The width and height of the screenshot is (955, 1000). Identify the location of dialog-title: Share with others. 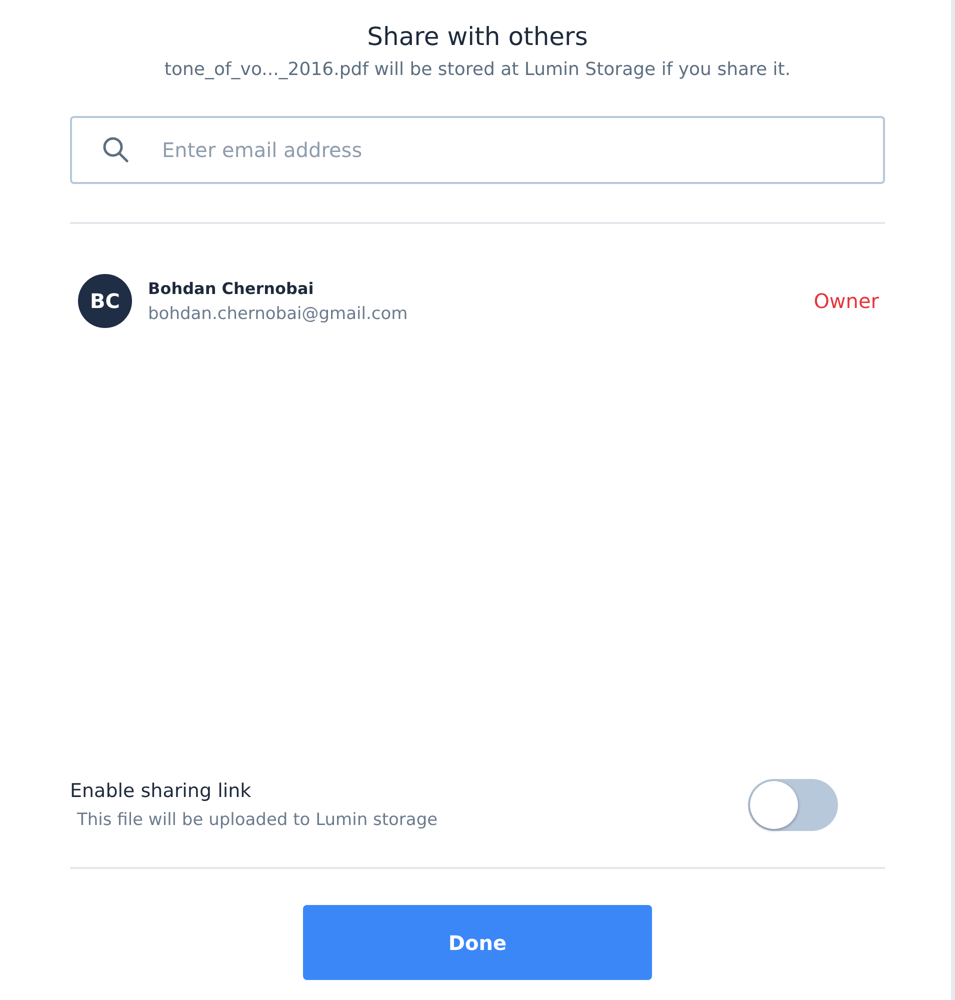
(477, 36).